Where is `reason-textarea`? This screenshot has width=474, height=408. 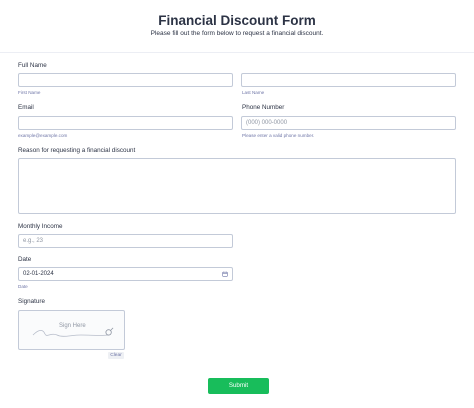 reason-textarea is located at coordinates (237, 186).